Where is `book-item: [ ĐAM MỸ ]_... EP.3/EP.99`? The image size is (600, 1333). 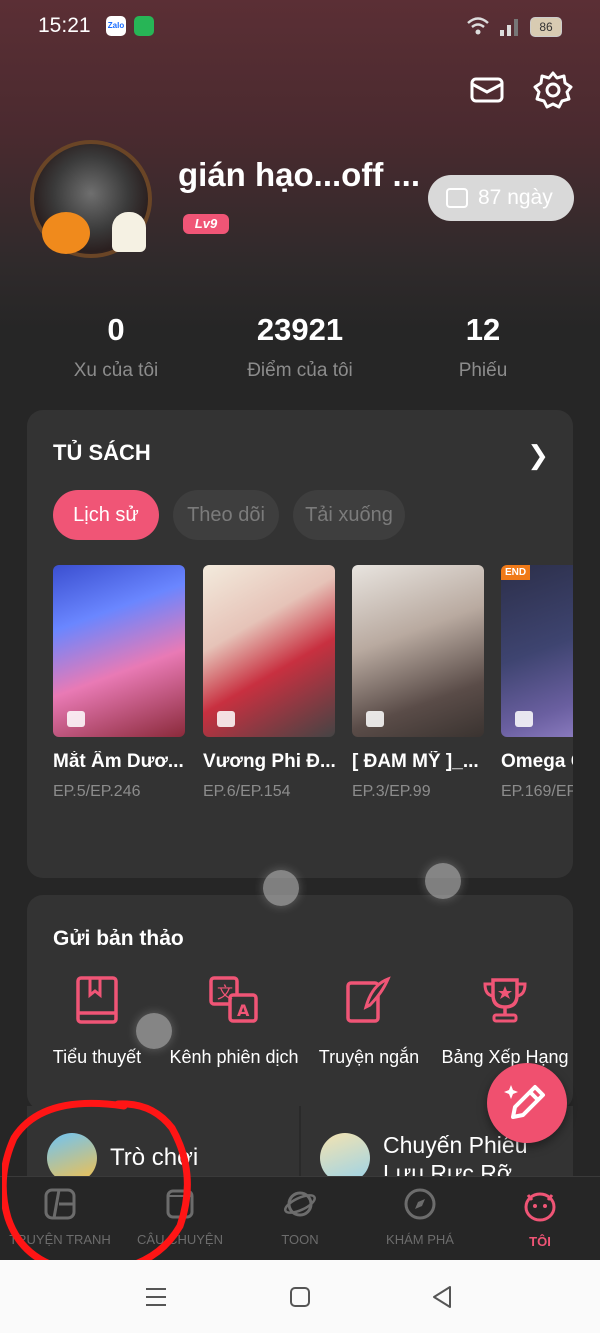 book-item: [ ĐAM MỸ ]_... EP.3/EP.99 is located at coordinates (418, 683).